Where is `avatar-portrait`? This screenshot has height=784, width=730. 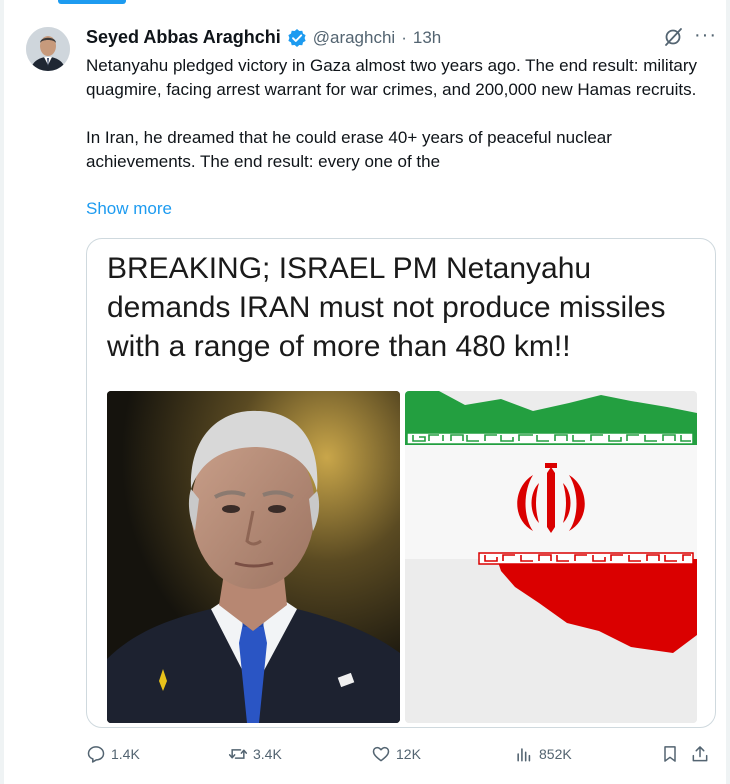 avatar-portrait is located at coordinates (48, 49).